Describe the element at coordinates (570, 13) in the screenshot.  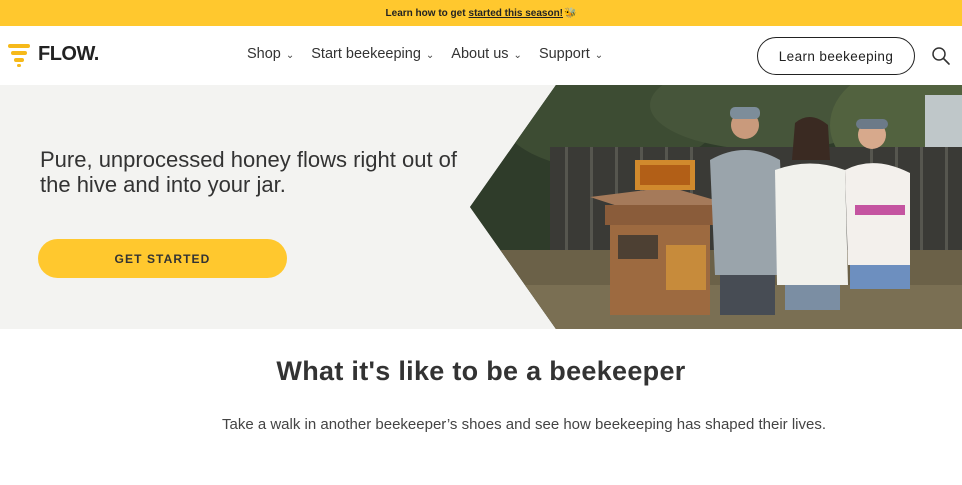
I see `bee-icon: 🐝` at that location.